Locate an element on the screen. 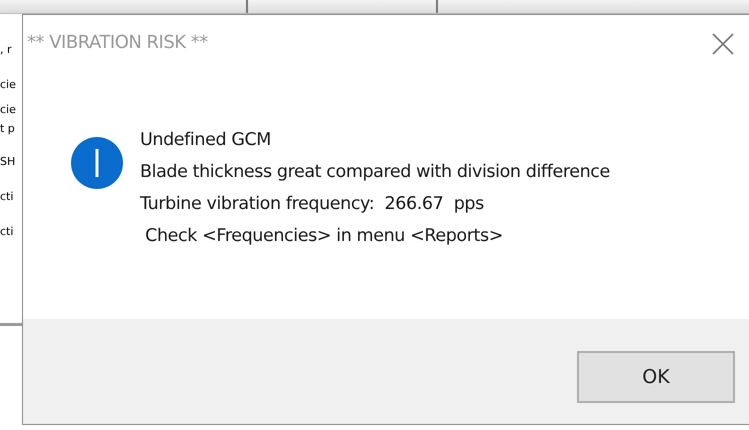 This screenshot has width=749, height=430. info-icon is located at coordinates (97, 163).